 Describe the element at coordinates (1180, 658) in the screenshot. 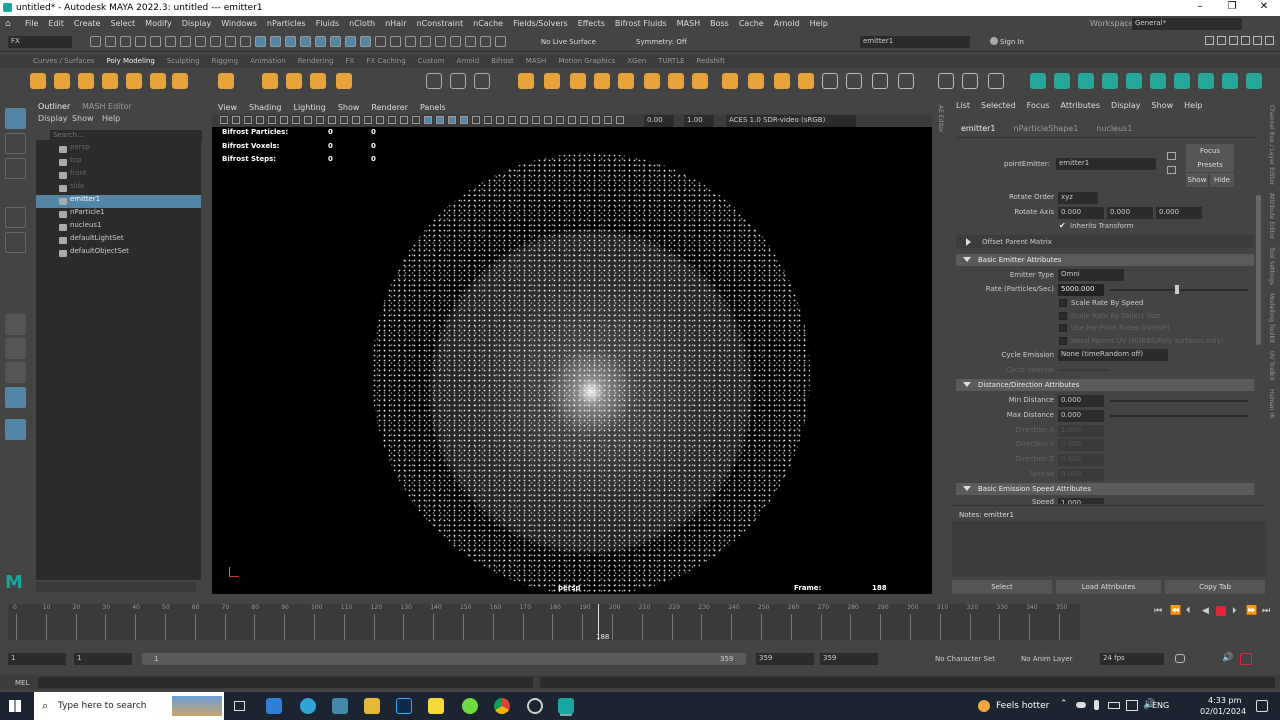

I see `loop-icon` at that location.